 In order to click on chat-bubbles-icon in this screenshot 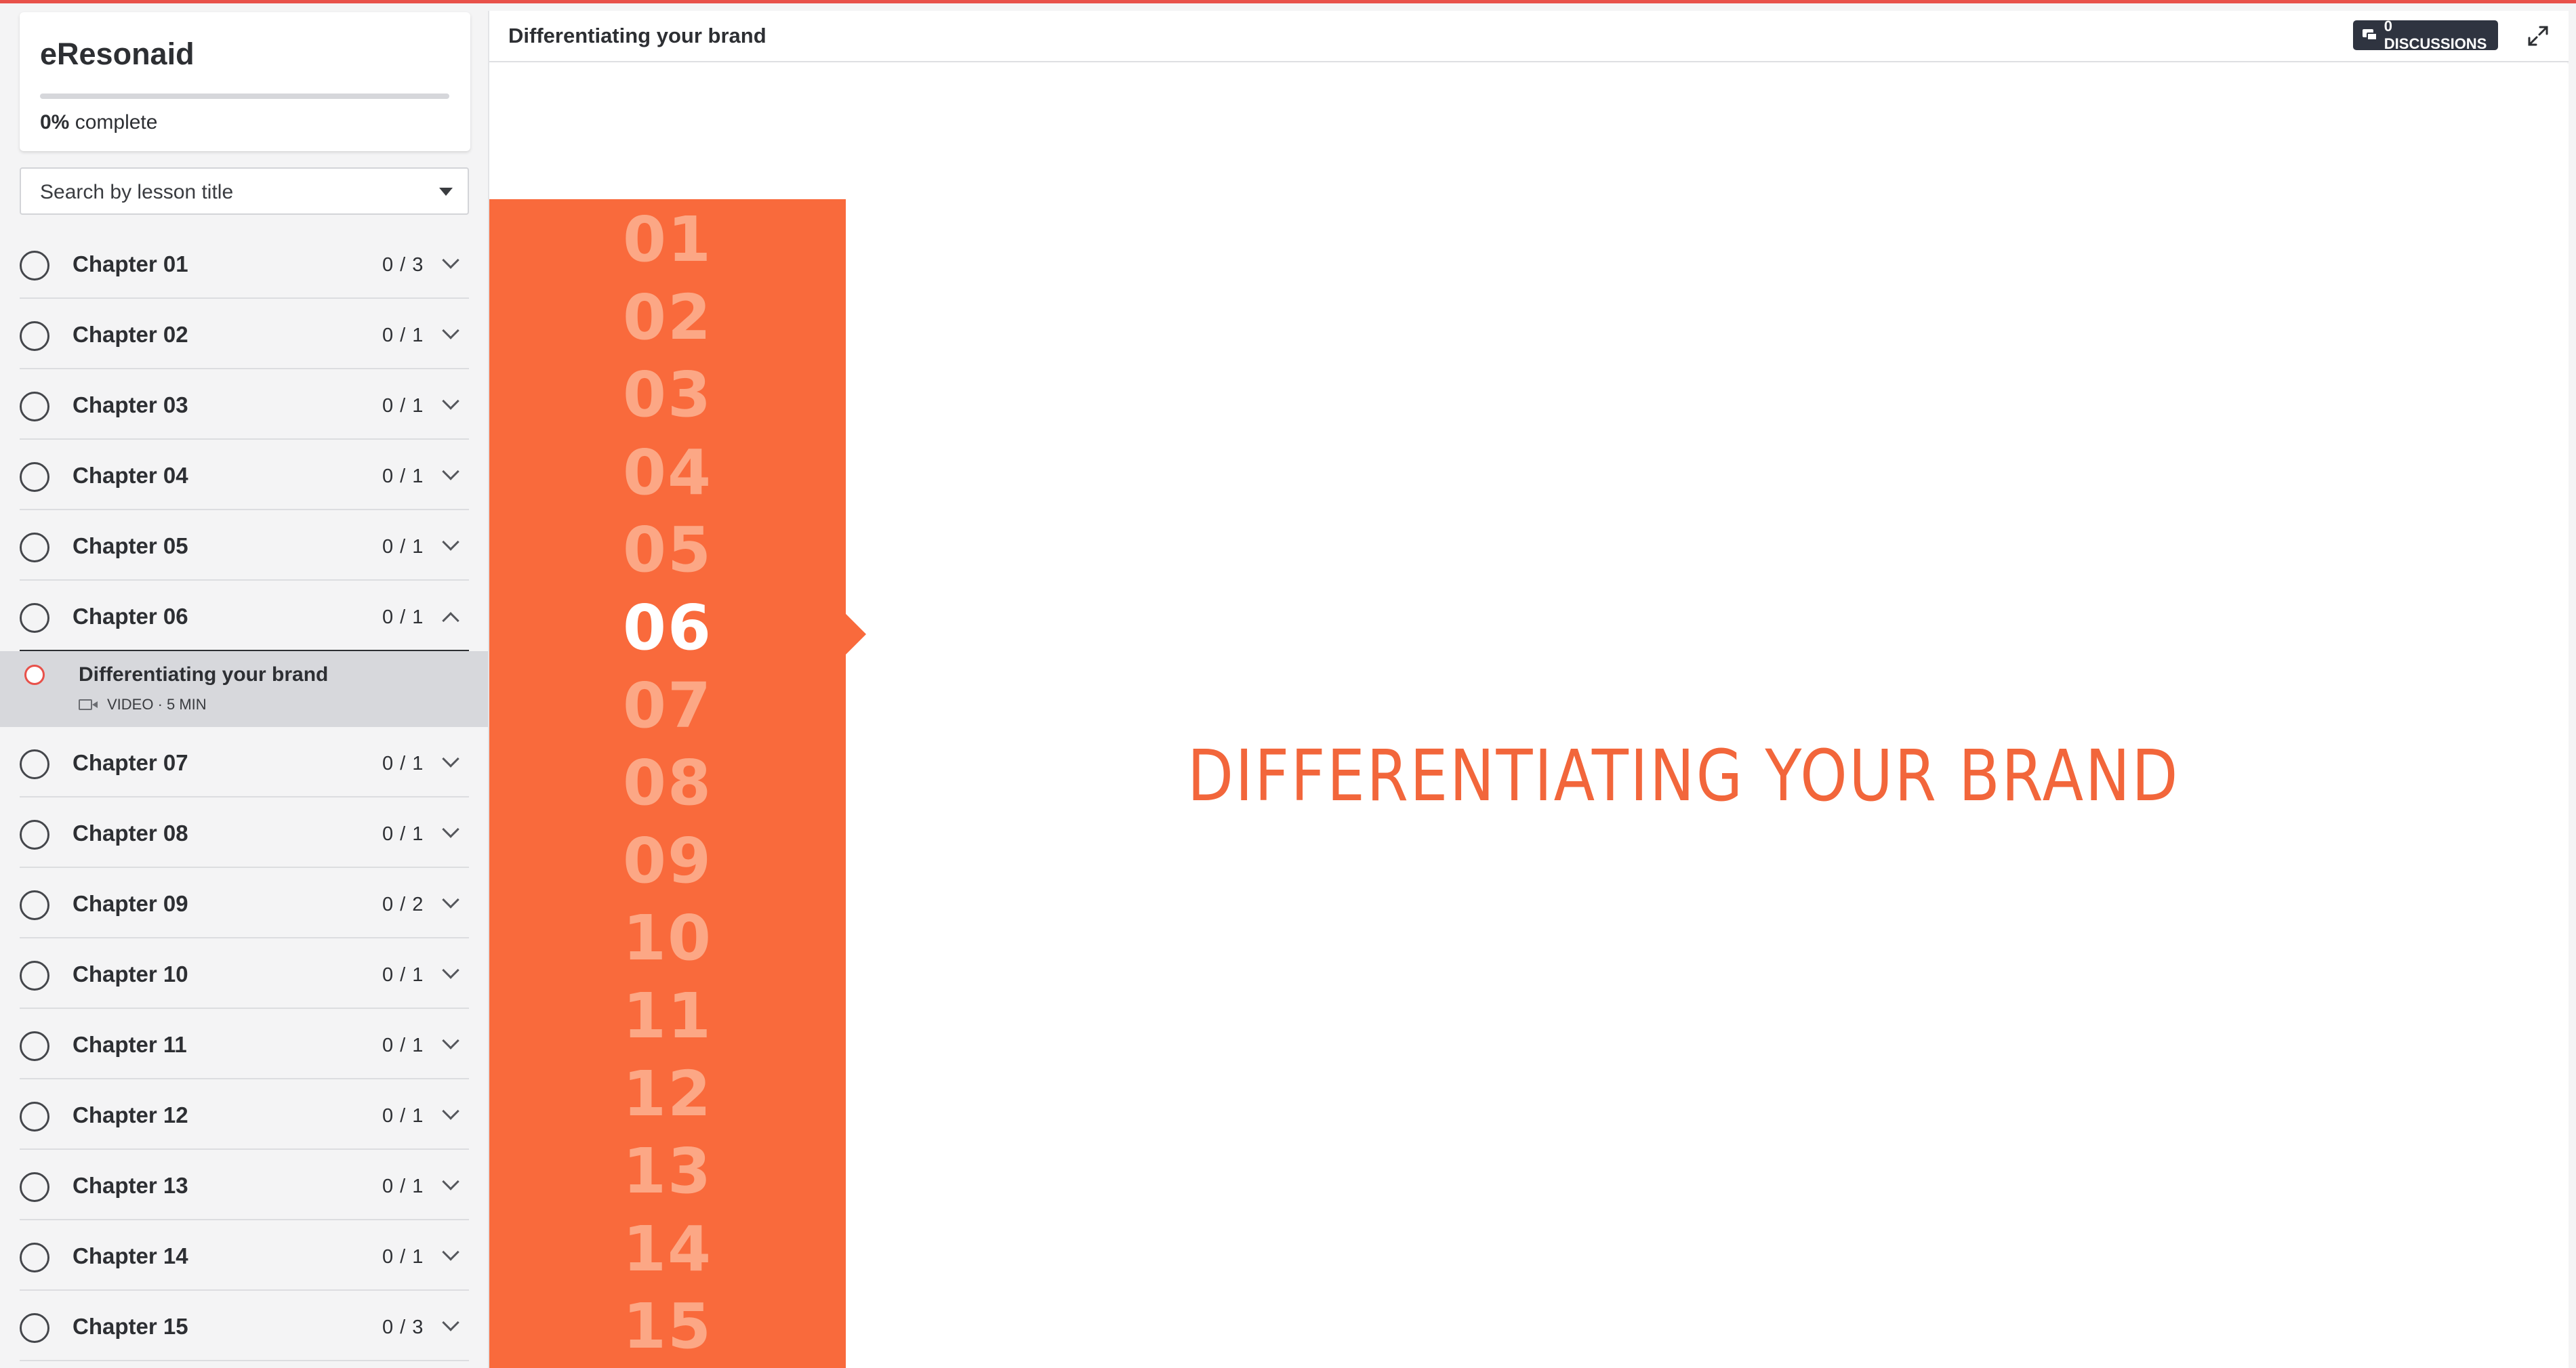, I will do `click(2370, 35)`.